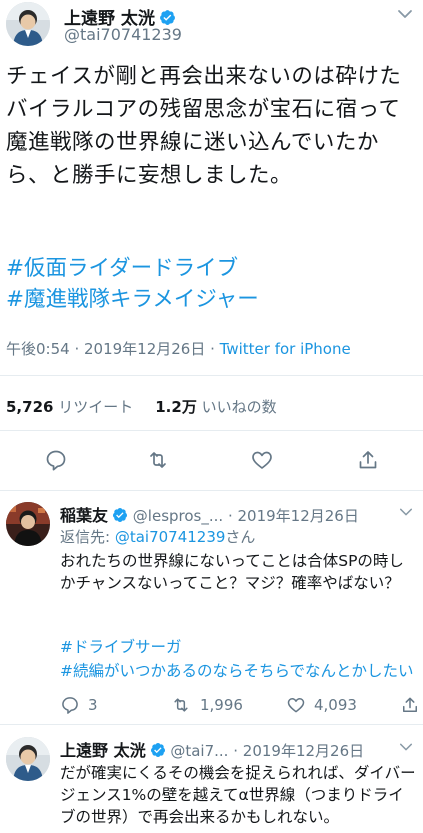 The image size is (423, 833). Describe the element at coordinates (123, 34) in the screenshot. I see `author-handle: @tai70741239` at that location.